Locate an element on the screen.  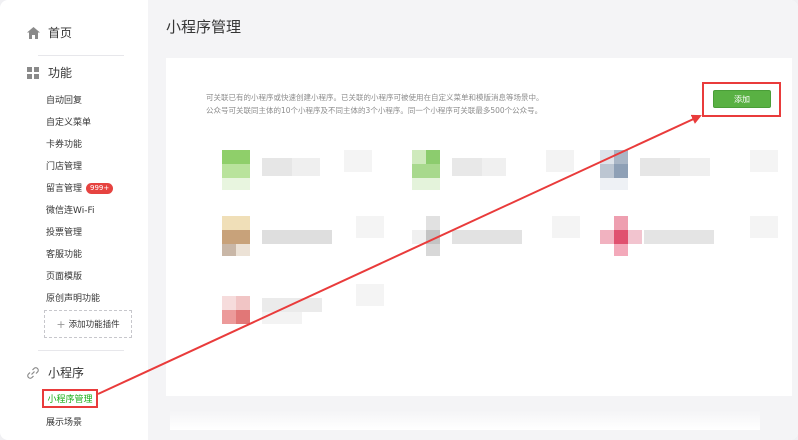
sidebar-section-features: 功能 is located at coordinates (49, 72).